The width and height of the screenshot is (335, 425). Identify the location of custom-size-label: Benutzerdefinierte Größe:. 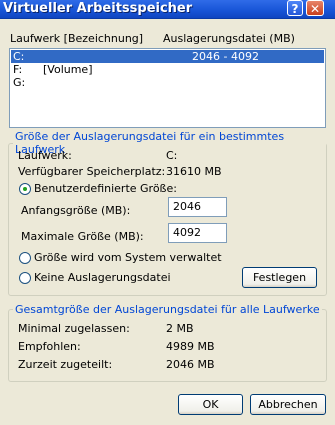
(105, 188).